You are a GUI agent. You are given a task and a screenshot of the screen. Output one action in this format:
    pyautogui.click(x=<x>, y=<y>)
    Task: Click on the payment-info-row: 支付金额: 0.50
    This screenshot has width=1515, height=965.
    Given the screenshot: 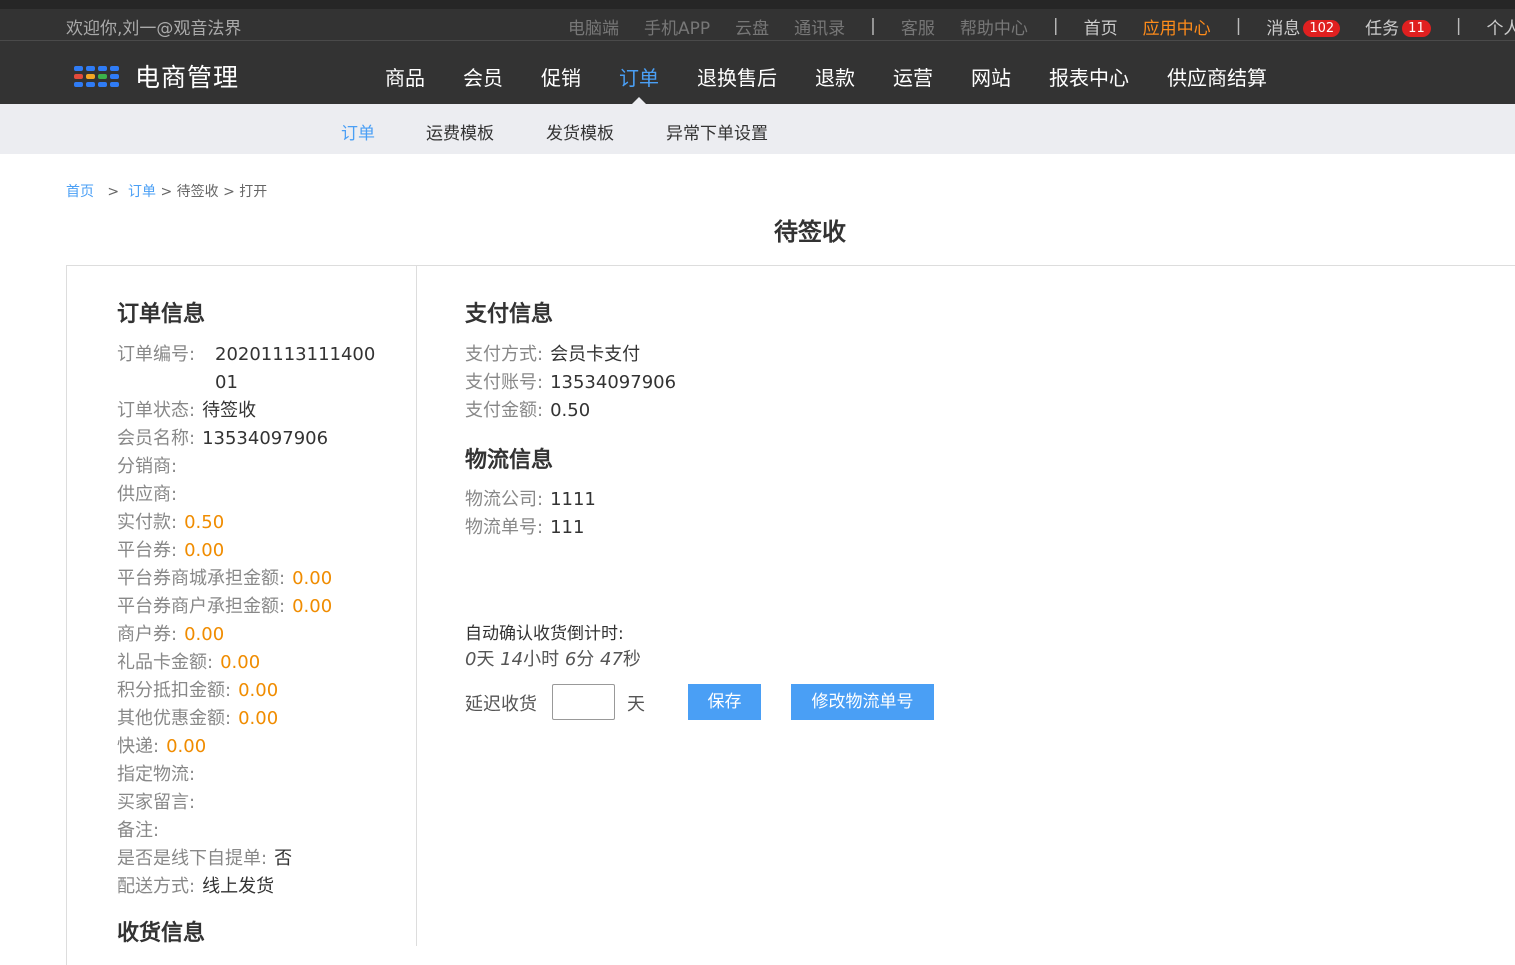 What is the action you would take?
    pyautogui.click(x=527, y=411)
    